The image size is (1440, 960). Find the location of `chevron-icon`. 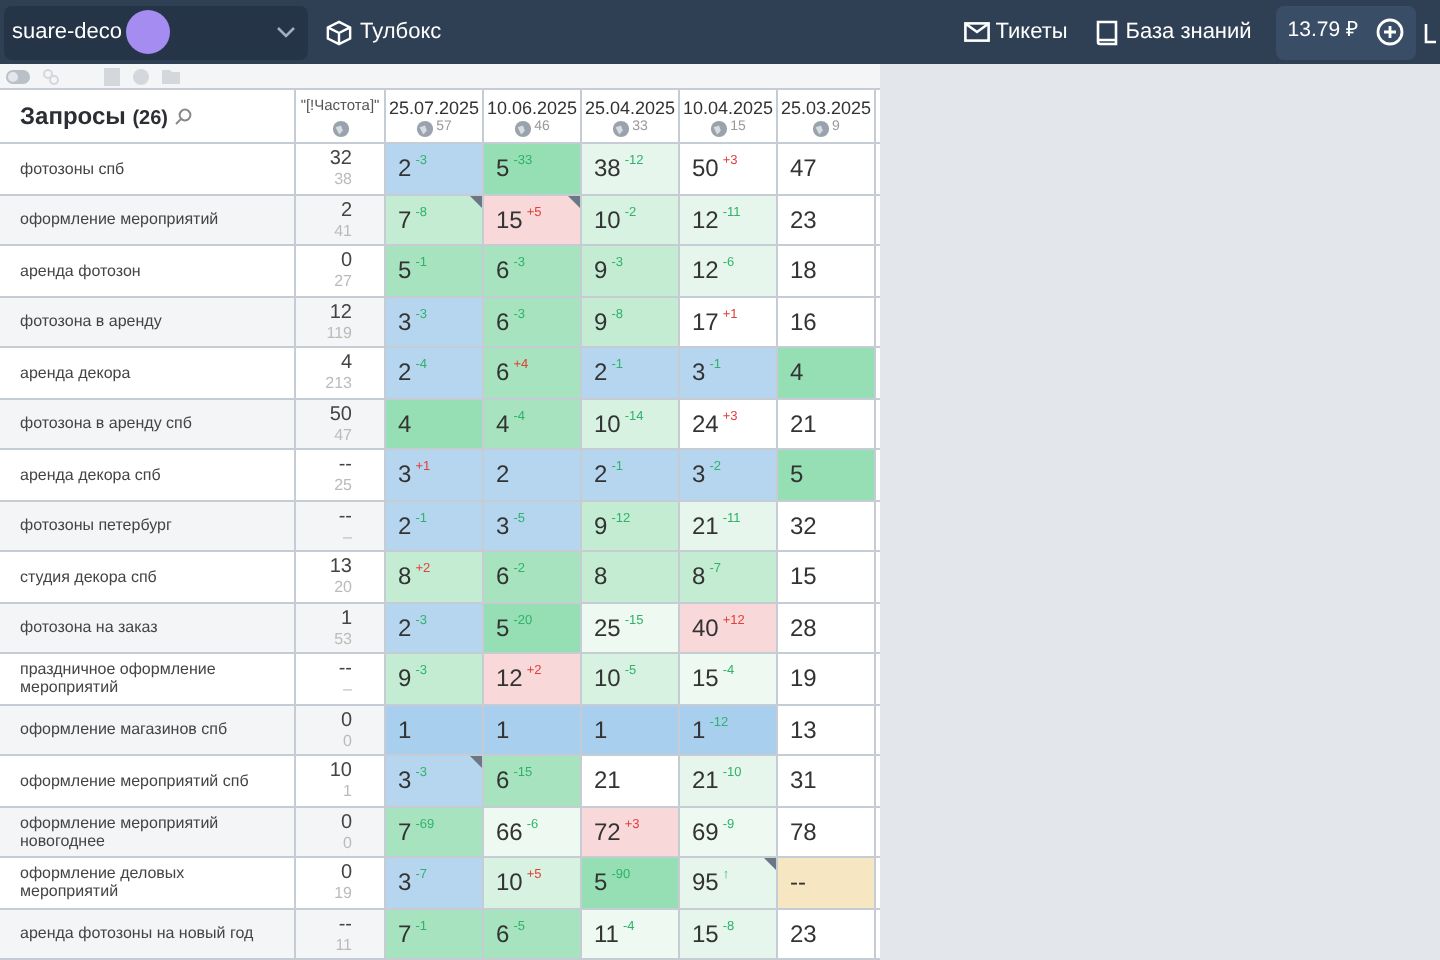

chevron-icon is located at coordinates (286, 32).